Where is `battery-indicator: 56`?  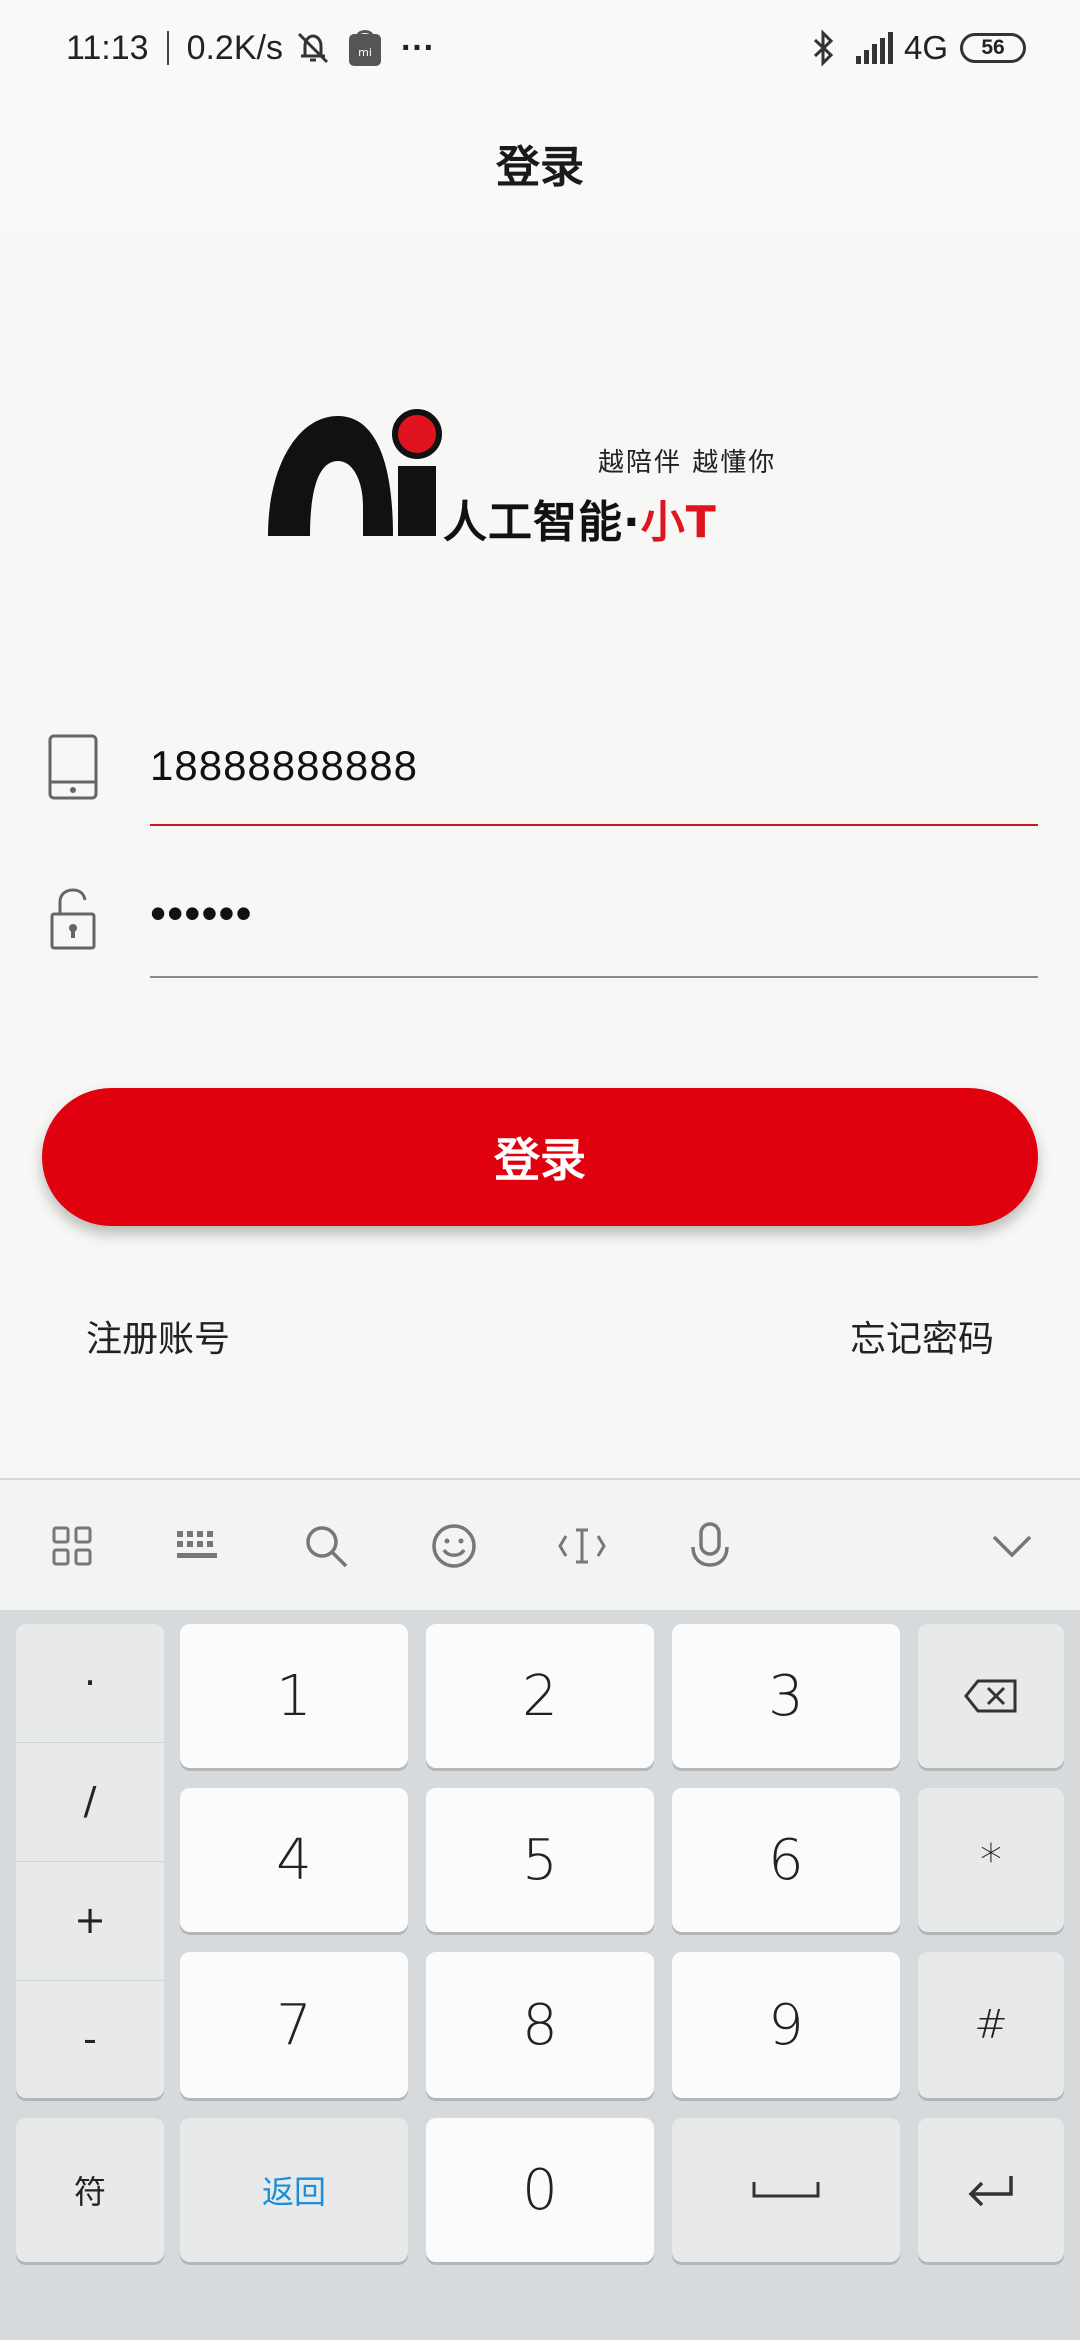
battery-indicator: 56 is located at coordinates (993, 48).